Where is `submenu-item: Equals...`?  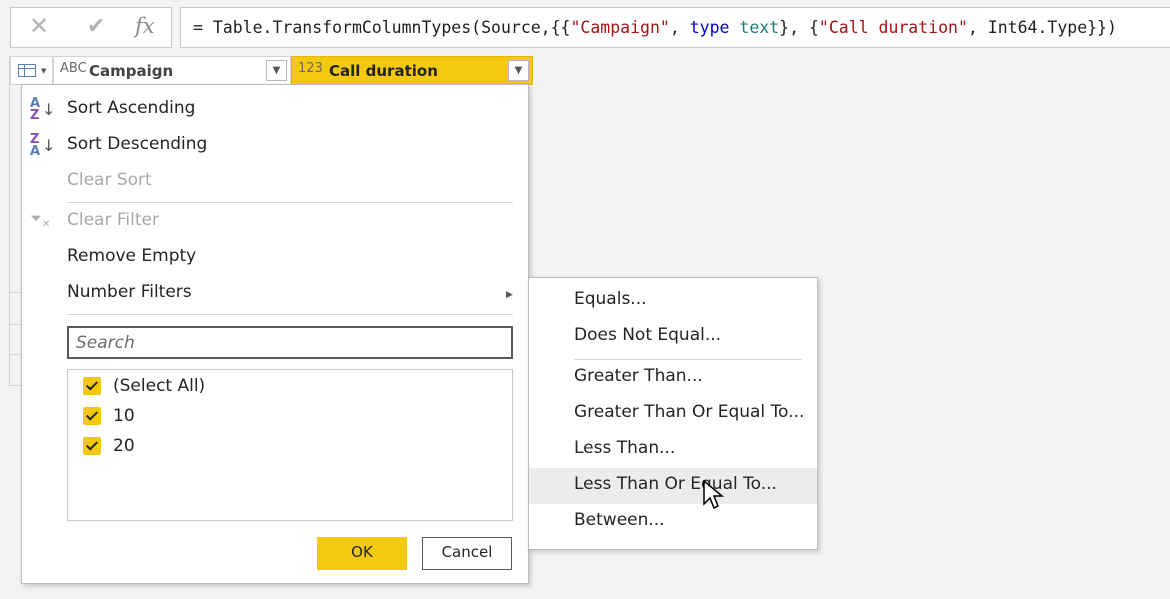 submenu-item: Equals... is located at coordinates (673, 301).